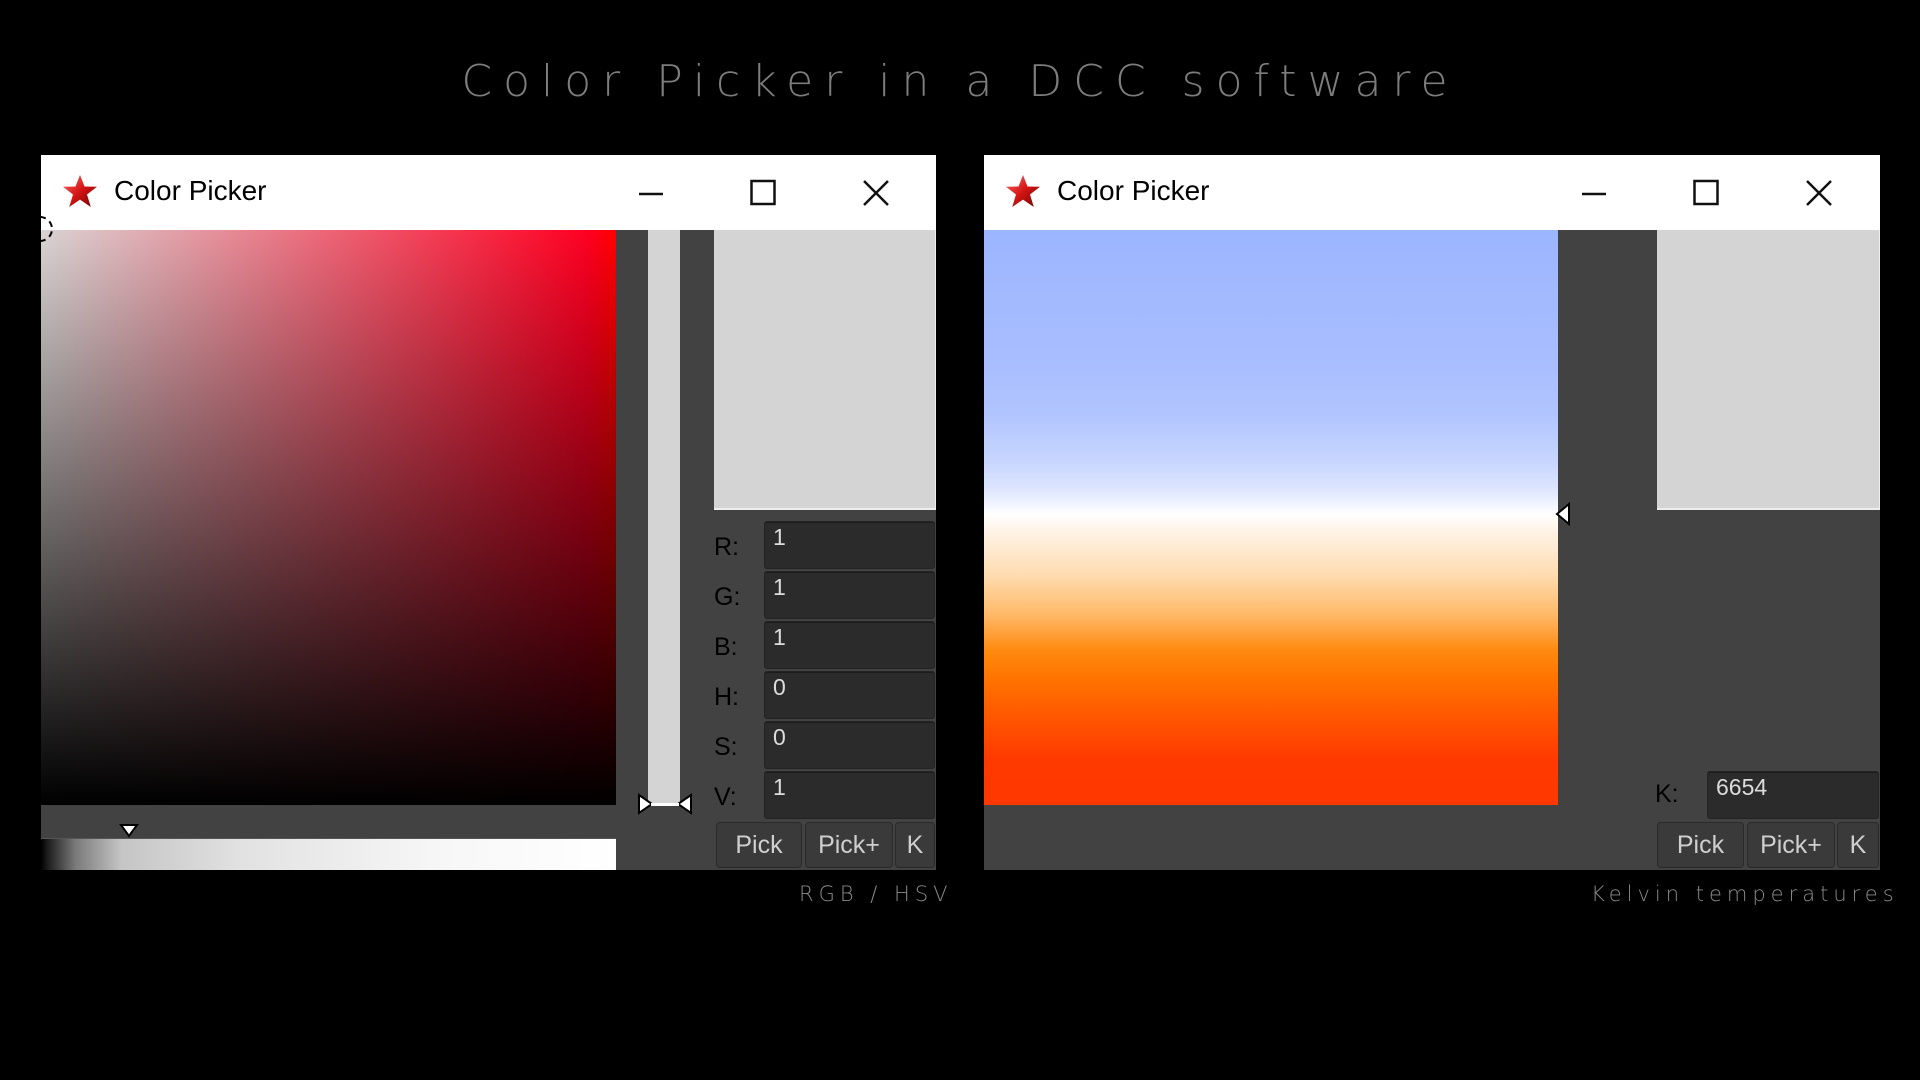  Describe the element at coordinates (726, 747) in the screenshot. I see `s-label: S:` at that location.